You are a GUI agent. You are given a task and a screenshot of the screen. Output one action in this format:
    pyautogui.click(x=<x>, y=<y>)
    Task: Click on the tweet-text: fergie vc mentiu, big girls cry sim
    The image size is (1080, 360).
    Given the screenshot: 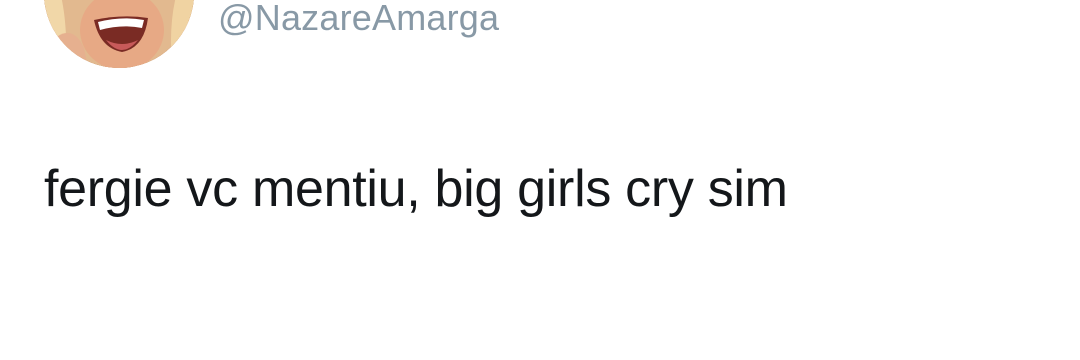 What is the action you would take?
    pyautogui.click(x=416, y=189)
    